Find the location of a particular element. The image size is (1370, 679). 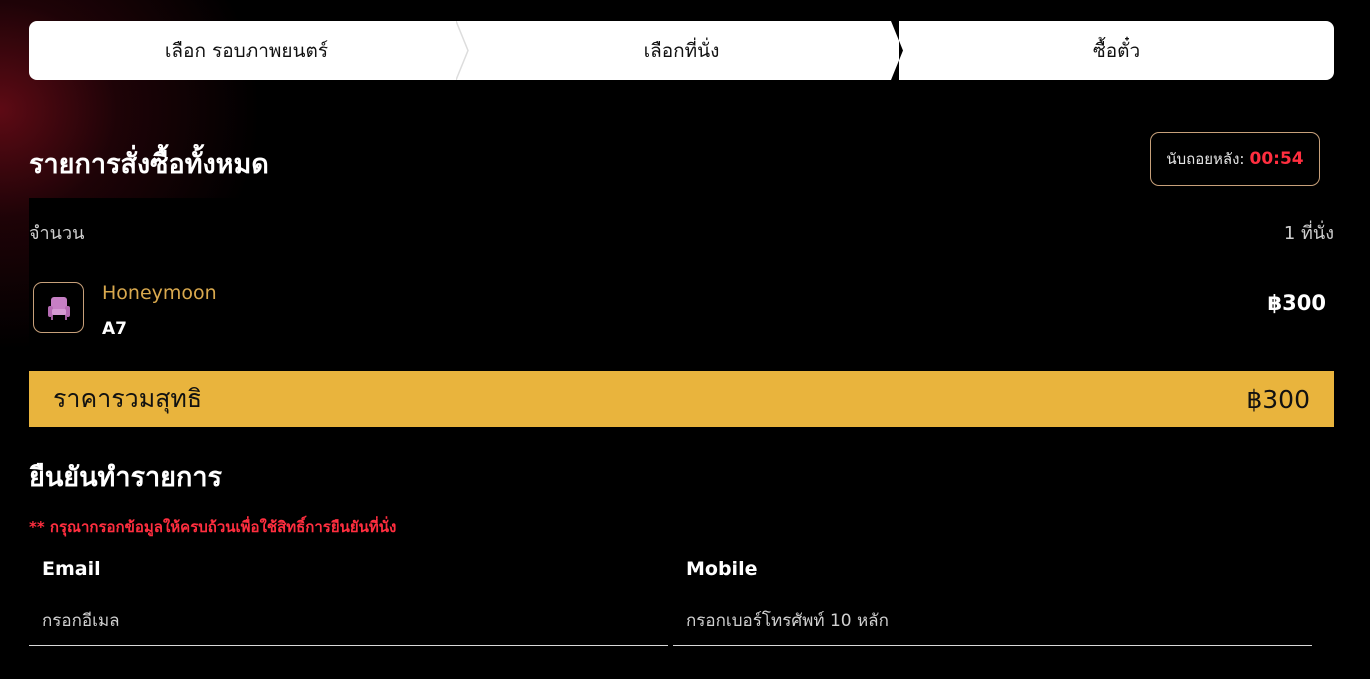

seat-icon is located at coordinates (58, 307).